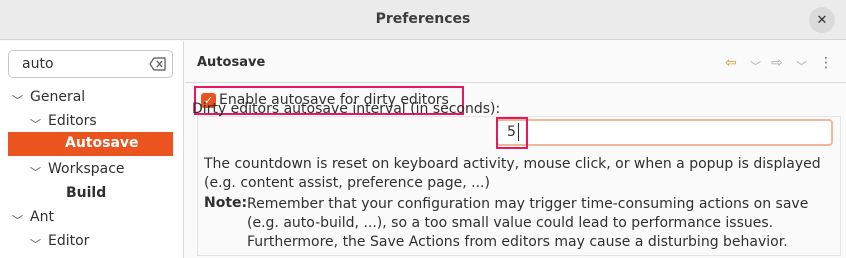 The height and width of the screenshot is (258, 846). I want to click on tree-item-build: Build, so click(86, 193).